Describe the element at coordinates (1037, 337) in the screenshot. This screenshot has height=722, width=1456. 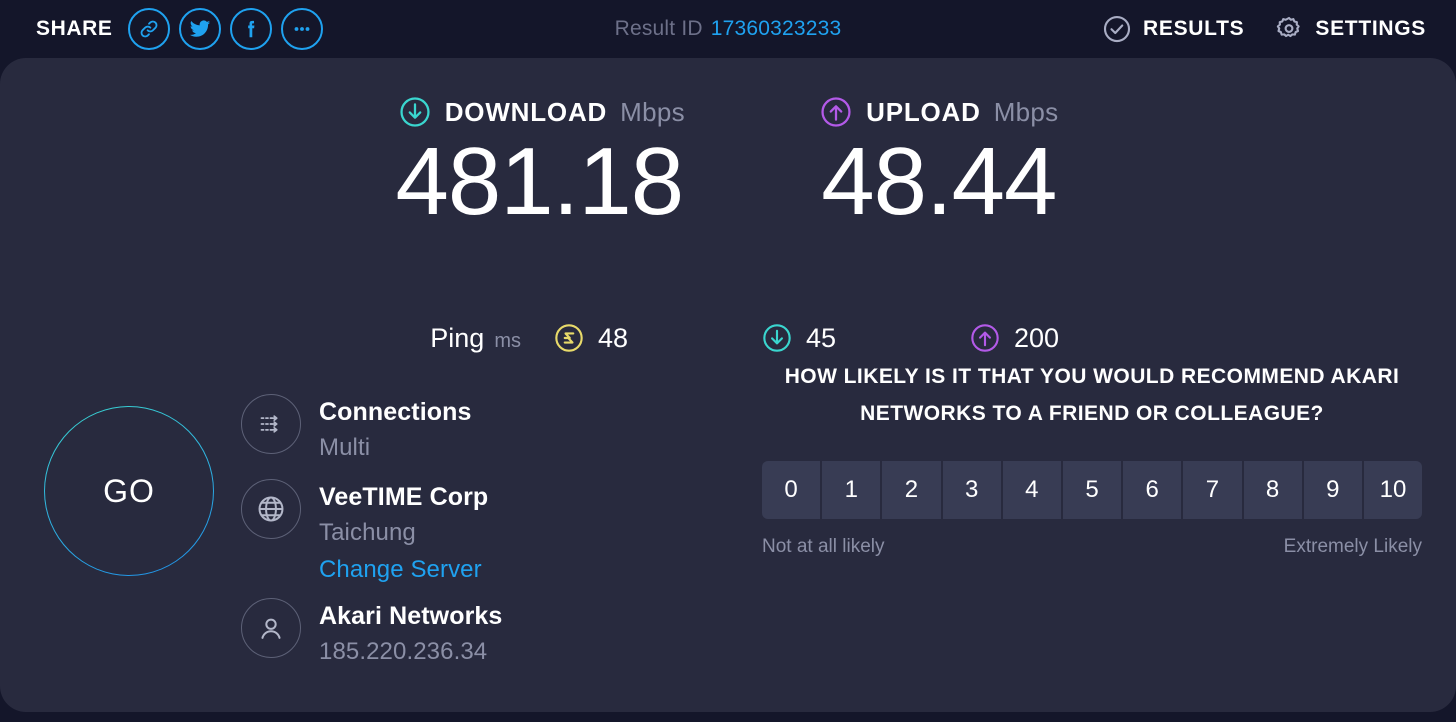
I see `upload-latency-value: 200` at that location.